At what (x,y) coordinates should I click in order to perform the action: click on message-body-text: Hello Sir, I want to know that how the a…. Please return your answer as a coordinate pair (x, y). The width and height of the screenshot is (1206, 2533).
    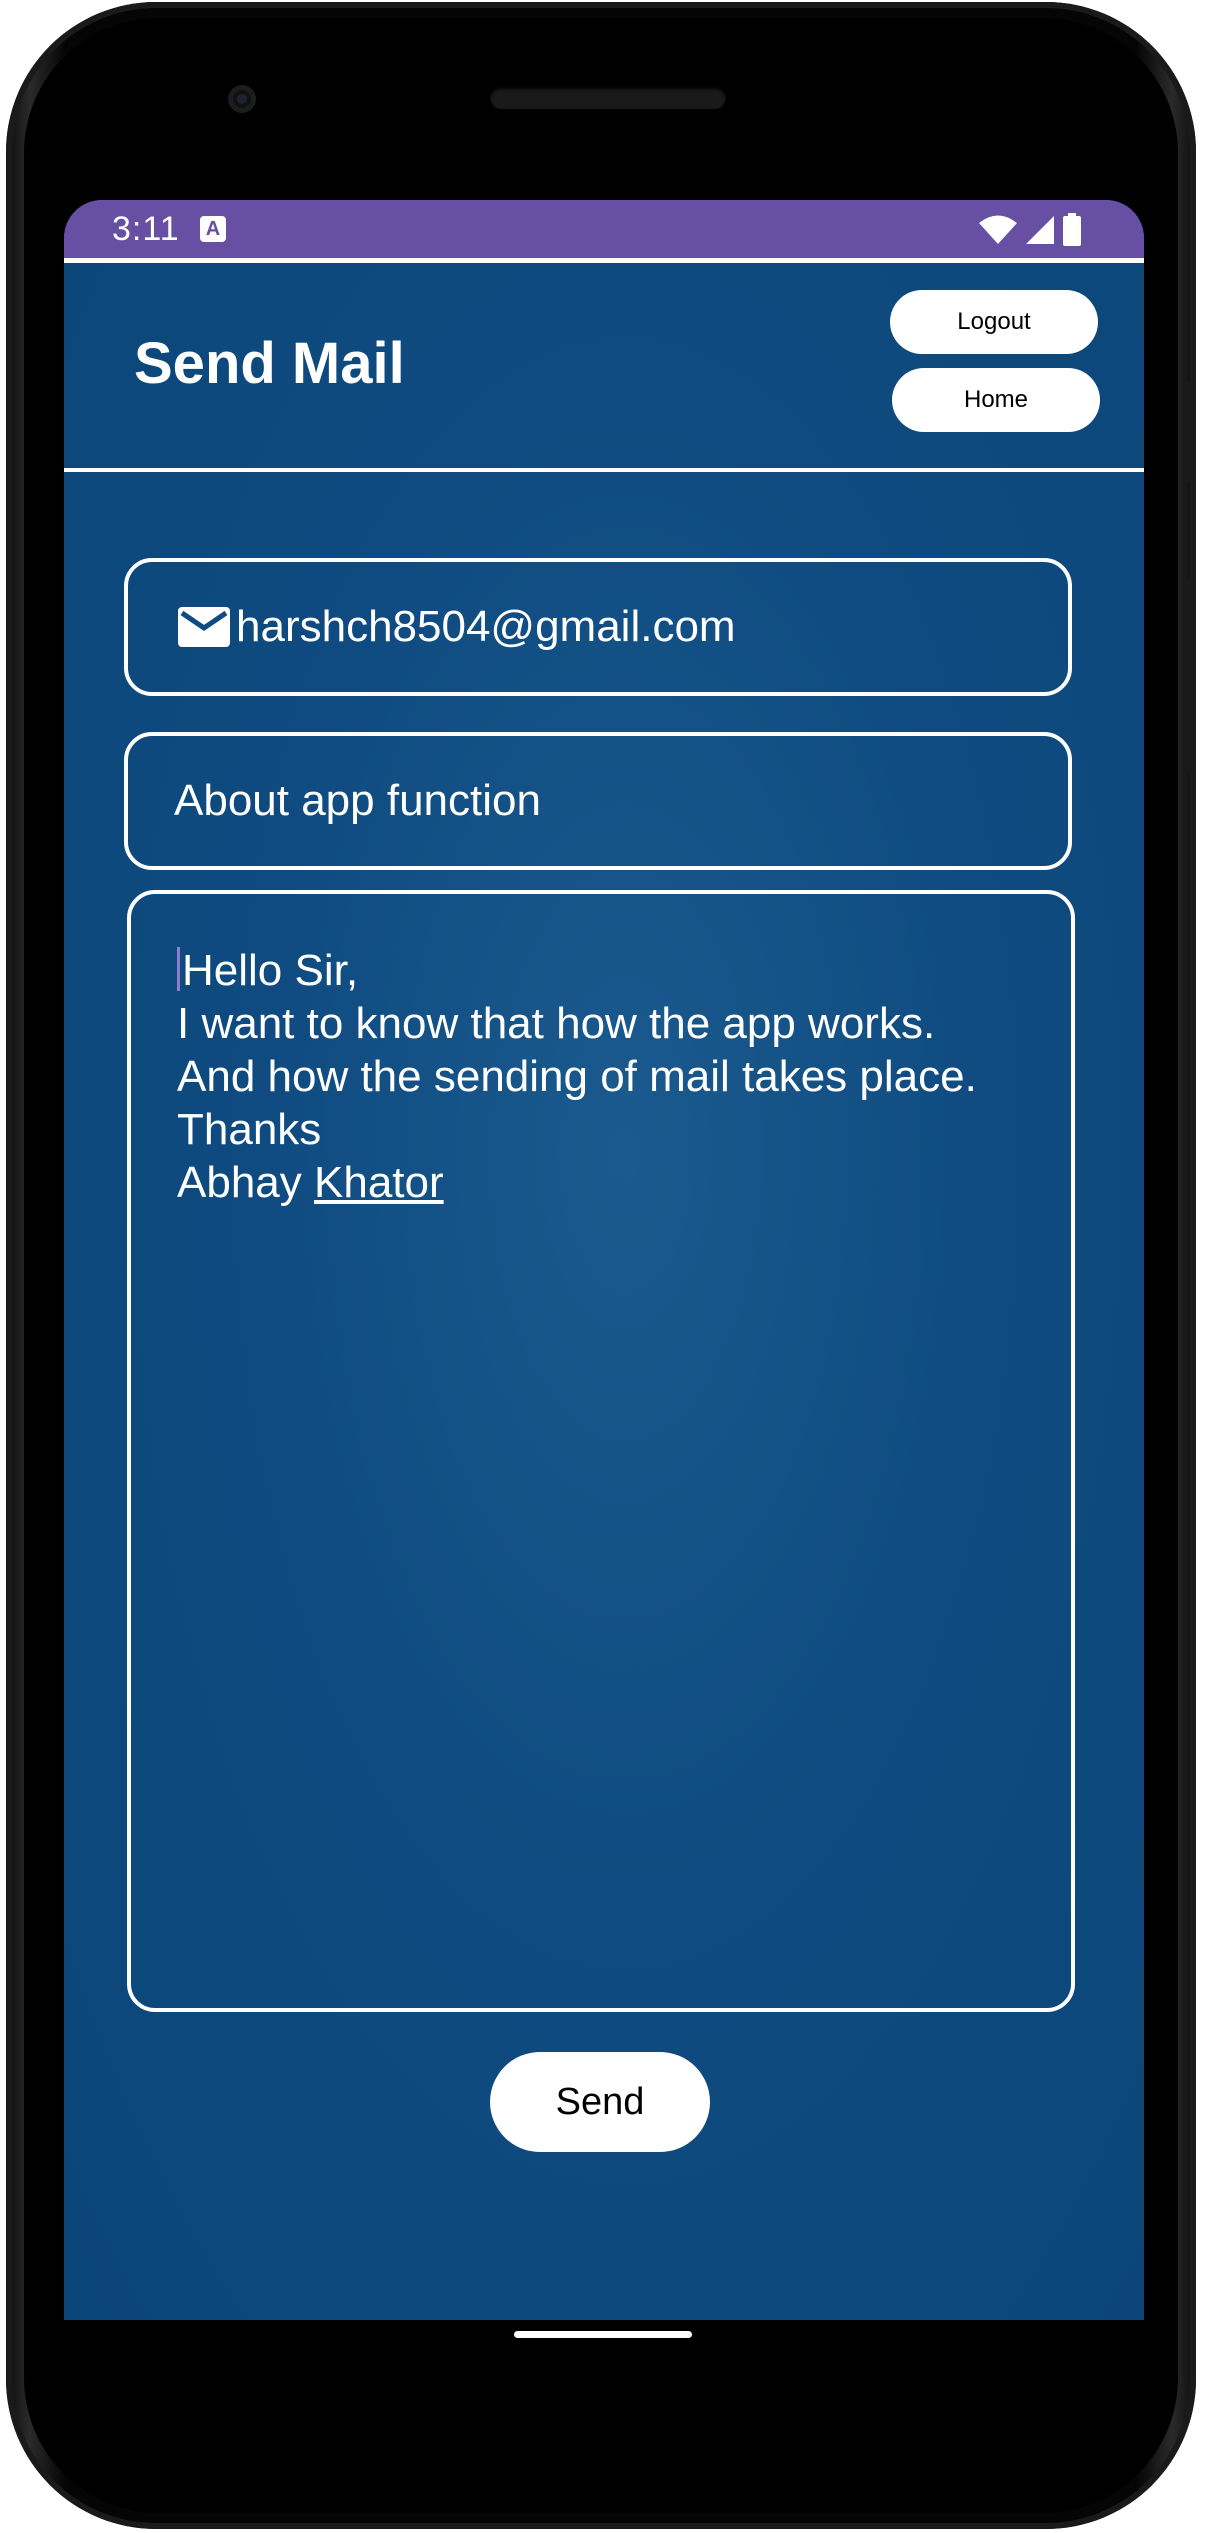
    Looking at the image, I should click on (607, 1076).